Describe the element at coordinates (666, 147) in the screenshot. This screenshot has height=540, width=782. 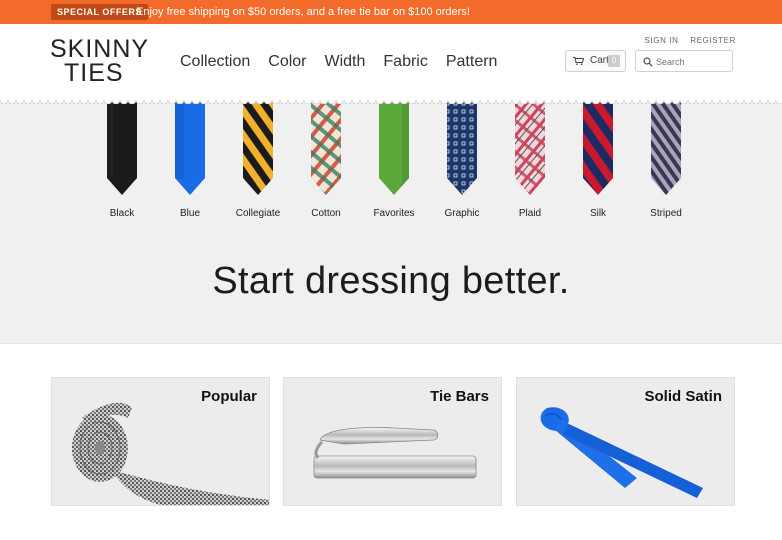
I see `striped-tie-icon` at that location.